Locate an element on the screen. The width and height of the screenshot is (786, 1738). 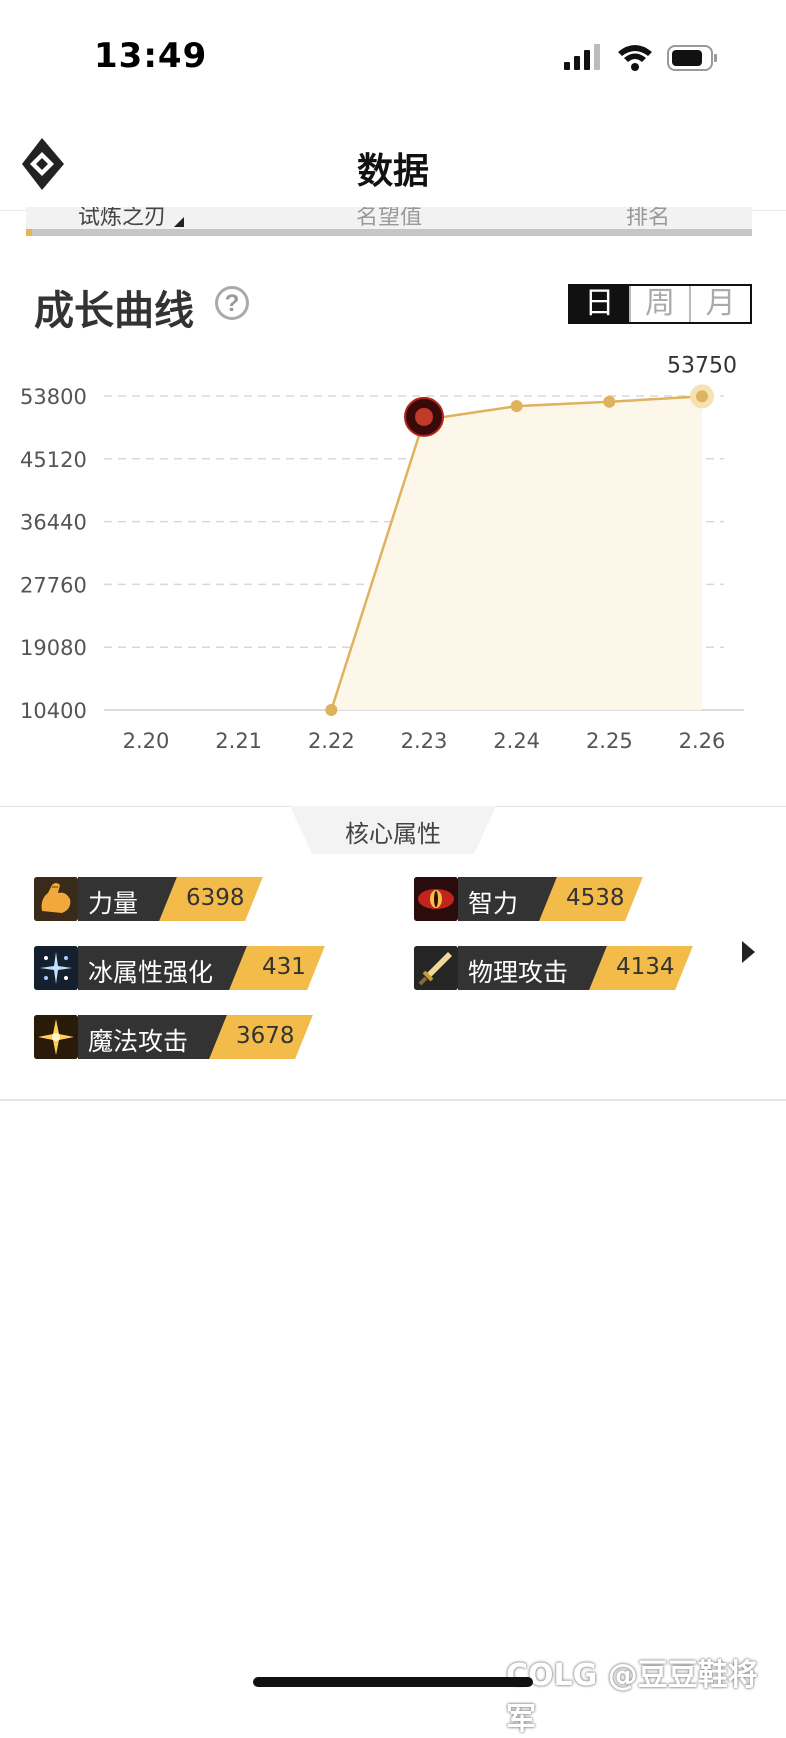
attribute-value: 3678 is located at coordinates (265, 1036).